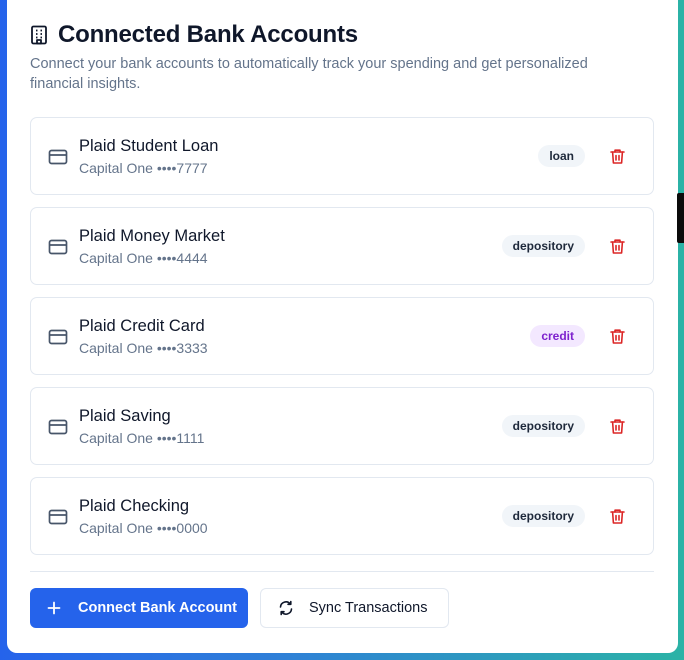  What do you see at coordinates (342, 571) in the screenshot?
I see `divider` at bounding box center [342, 571].